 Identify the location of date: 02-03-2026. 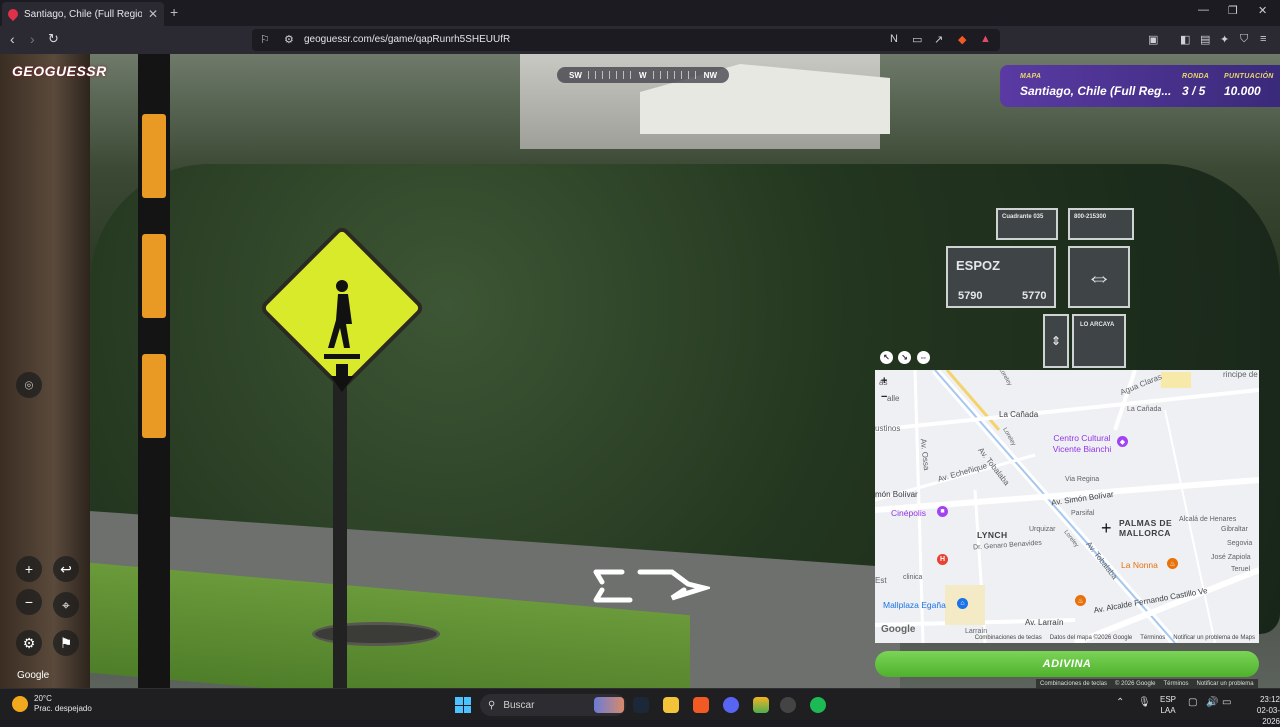
(1268, 716).